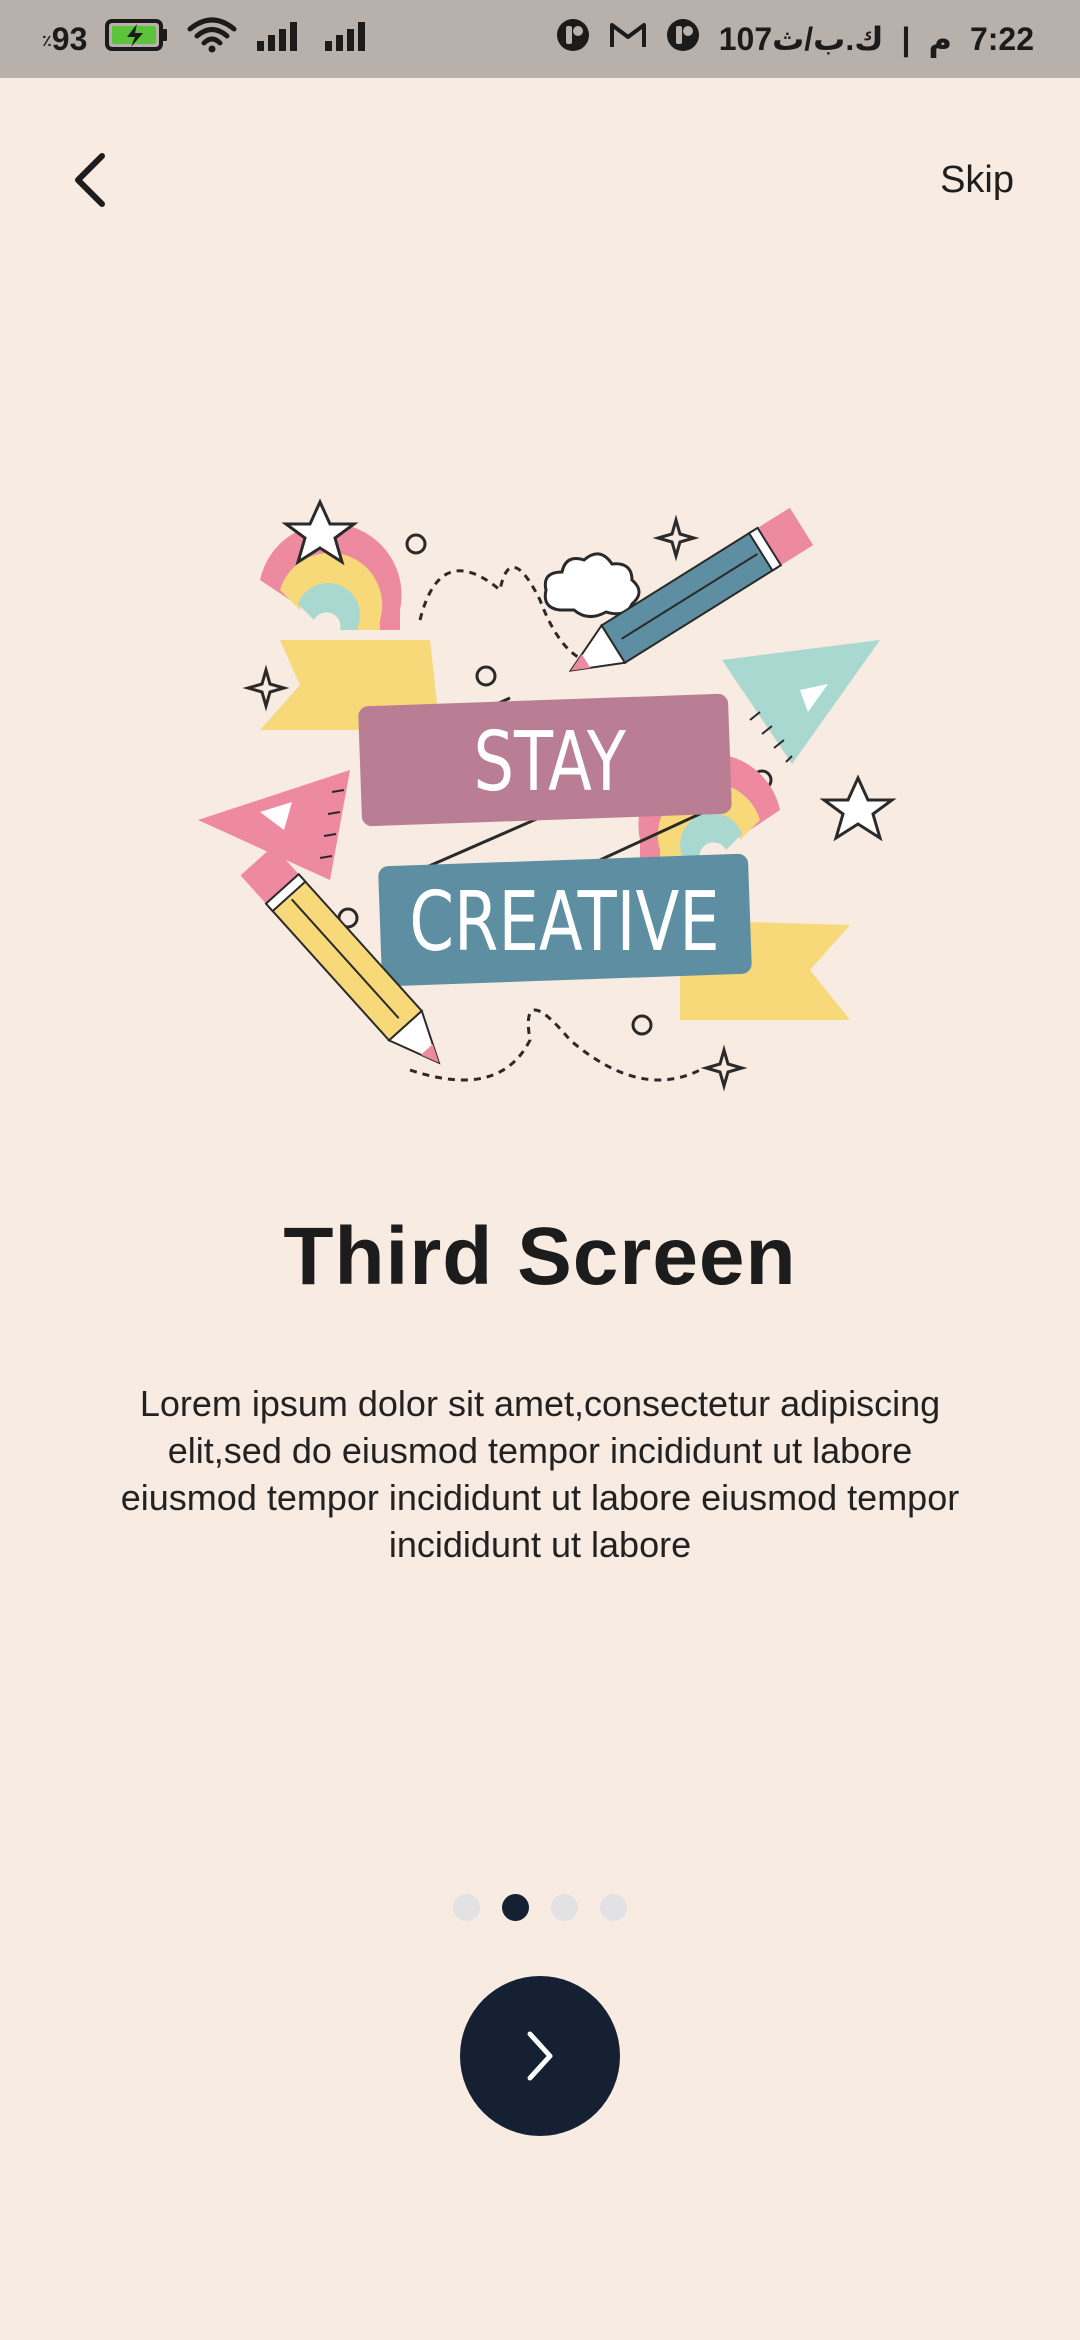 The width and height of the screenshot is (1080, 2340). What do you see at coordinates (628, 39) in the screenshot?
I see `gmail-icon` at bounding box center [628, 39].